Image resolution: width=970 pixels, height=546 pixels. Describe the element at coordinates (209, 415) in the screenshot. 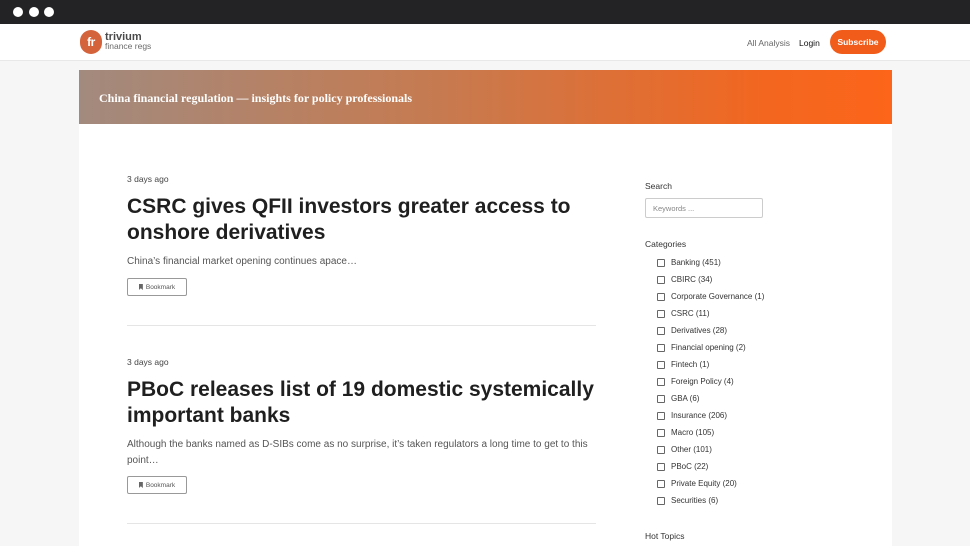

I see `article-title-line: important banks` at that location.